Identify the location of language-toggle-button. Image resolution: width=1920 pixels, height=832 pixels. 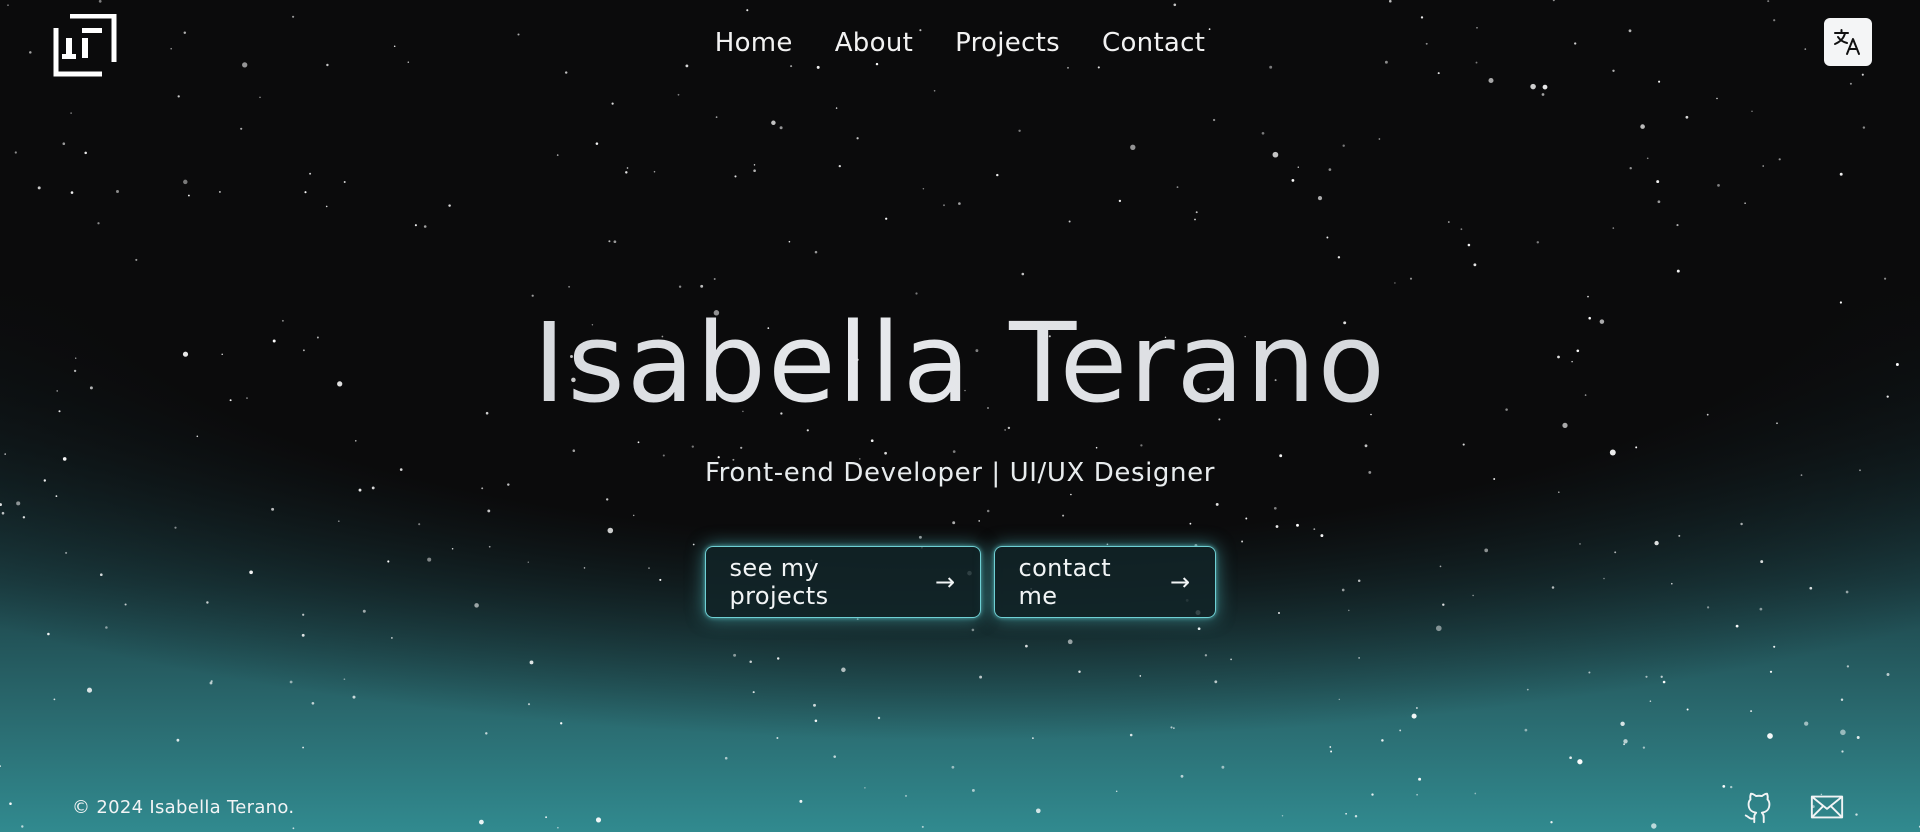
(1848, 42).